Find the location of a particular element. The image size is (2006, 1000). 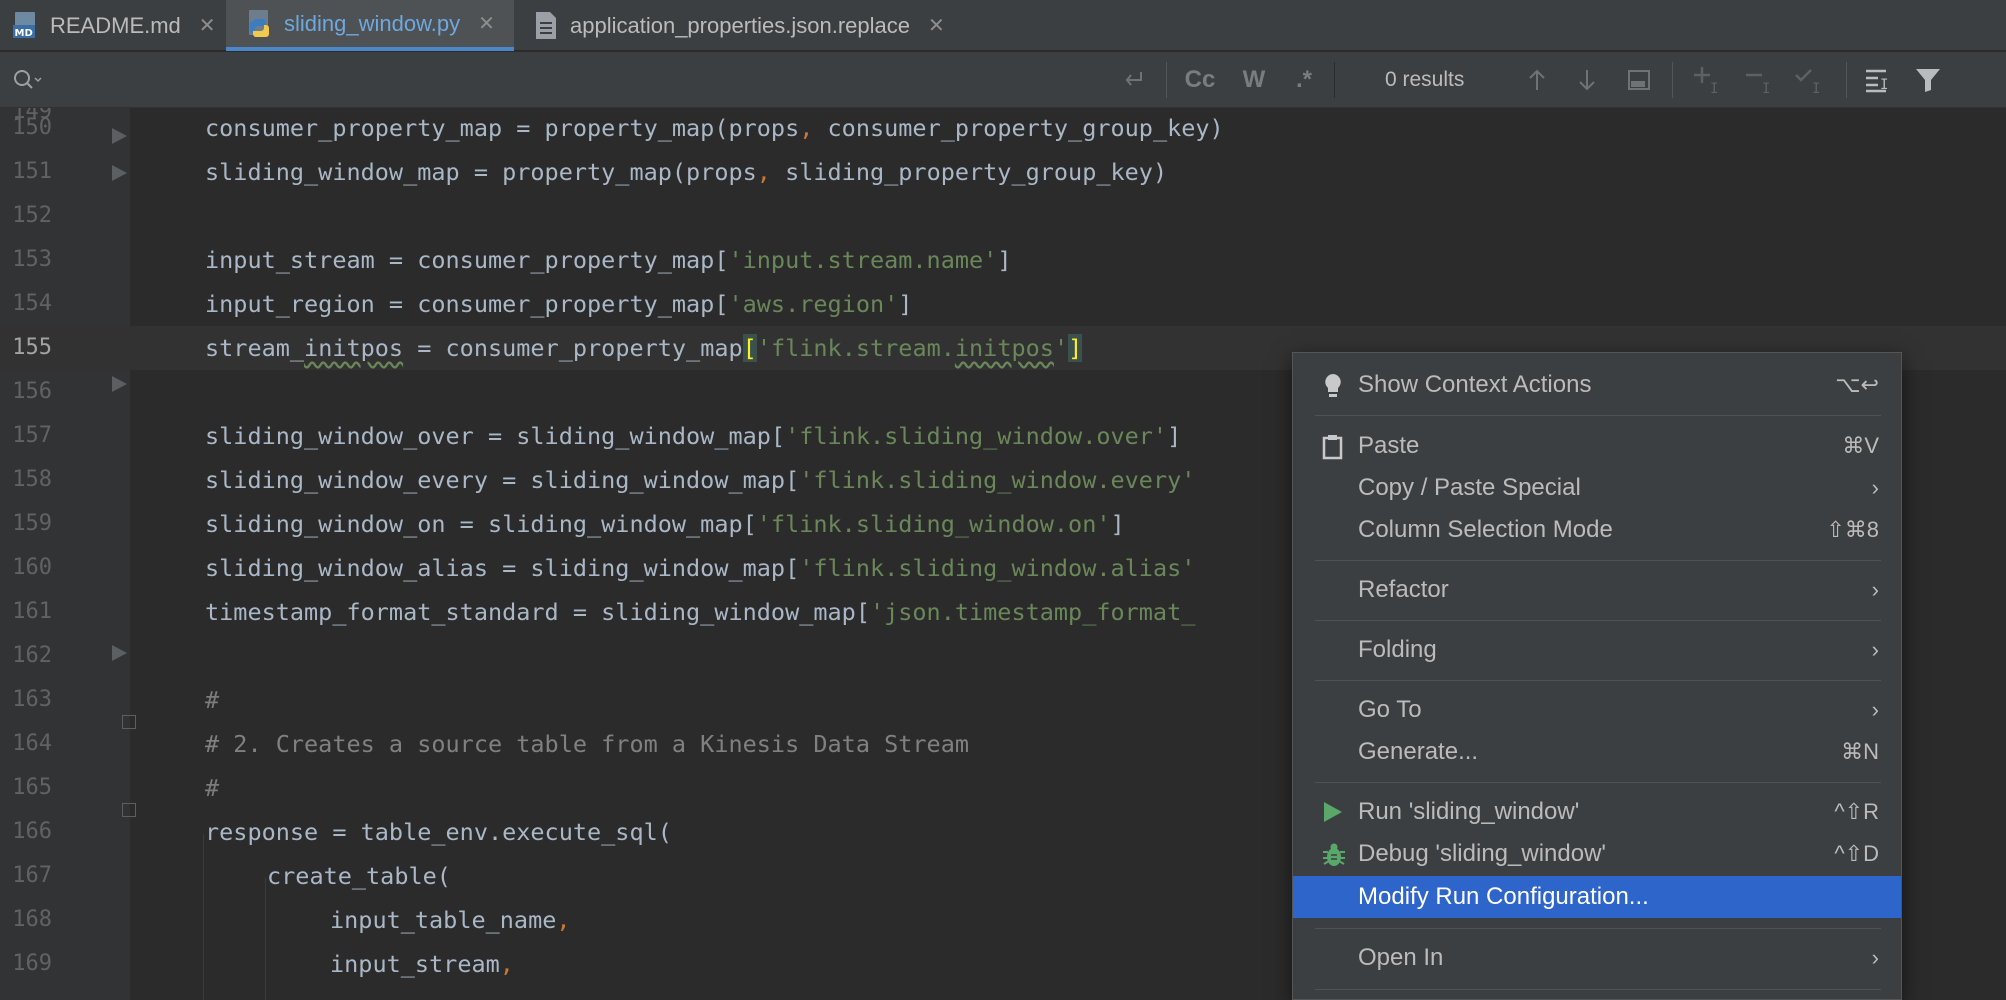

previous-occurrence-icon is located at coordinates (1537, 80).